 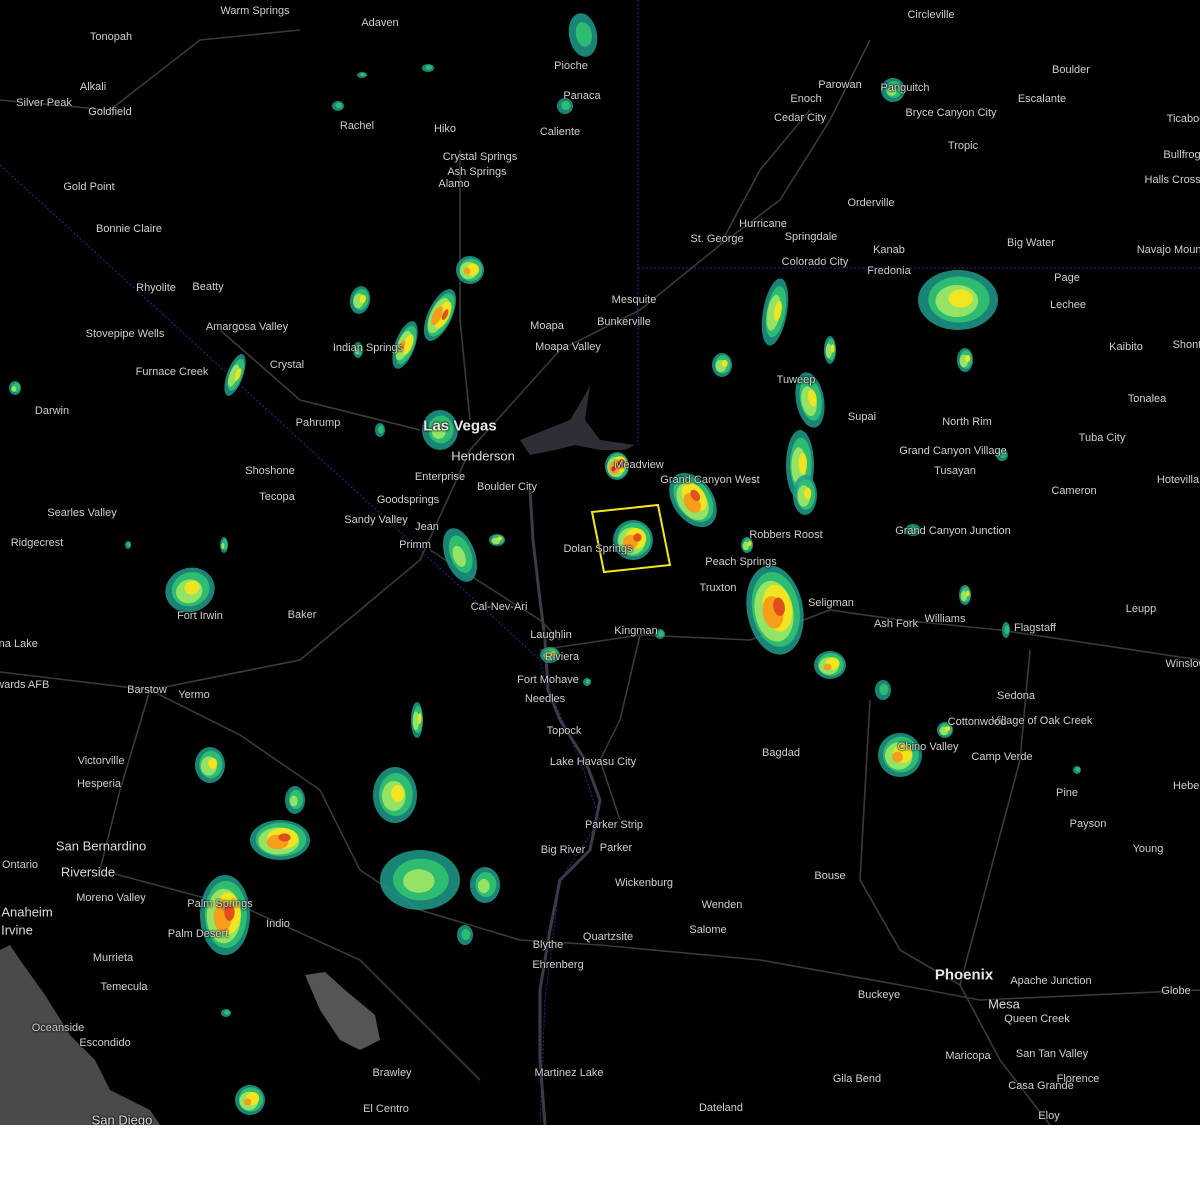 I want to click on city-label-cedar-city: Cedar City, so click(x=800, y=118).